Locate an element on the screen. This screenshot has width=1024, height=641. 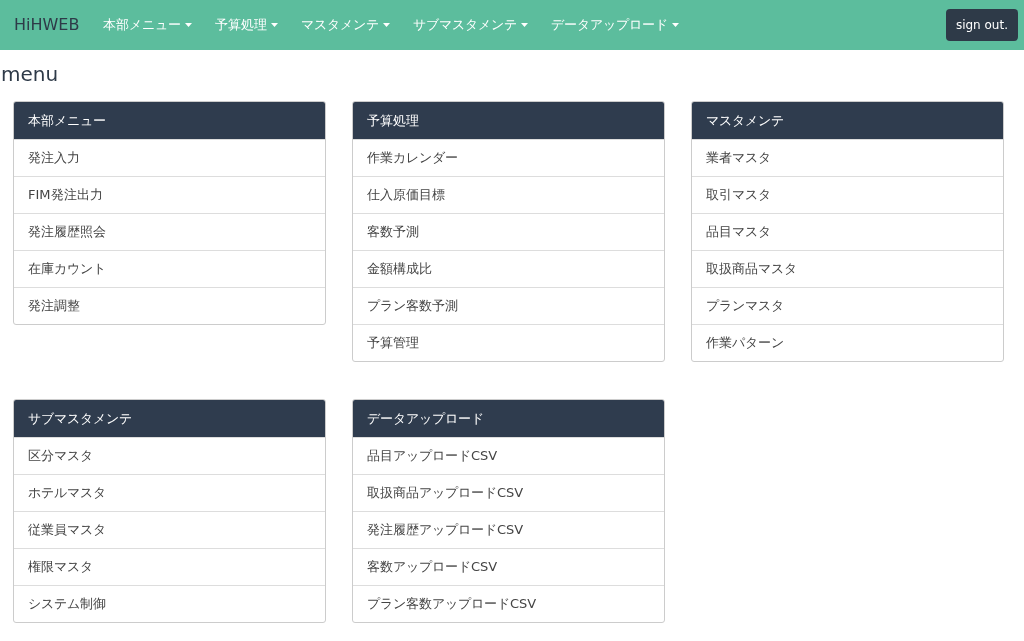
sign-out-button: sign out. is located at coordinates (981, 25).